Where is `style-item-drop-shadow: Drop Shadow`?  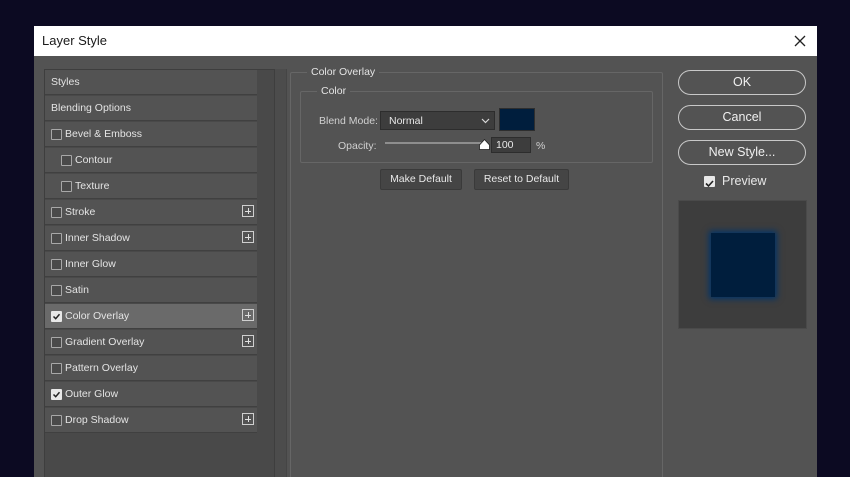
style-item-drop-shadow: Drop Shadow is located at coordinates (151, 420).